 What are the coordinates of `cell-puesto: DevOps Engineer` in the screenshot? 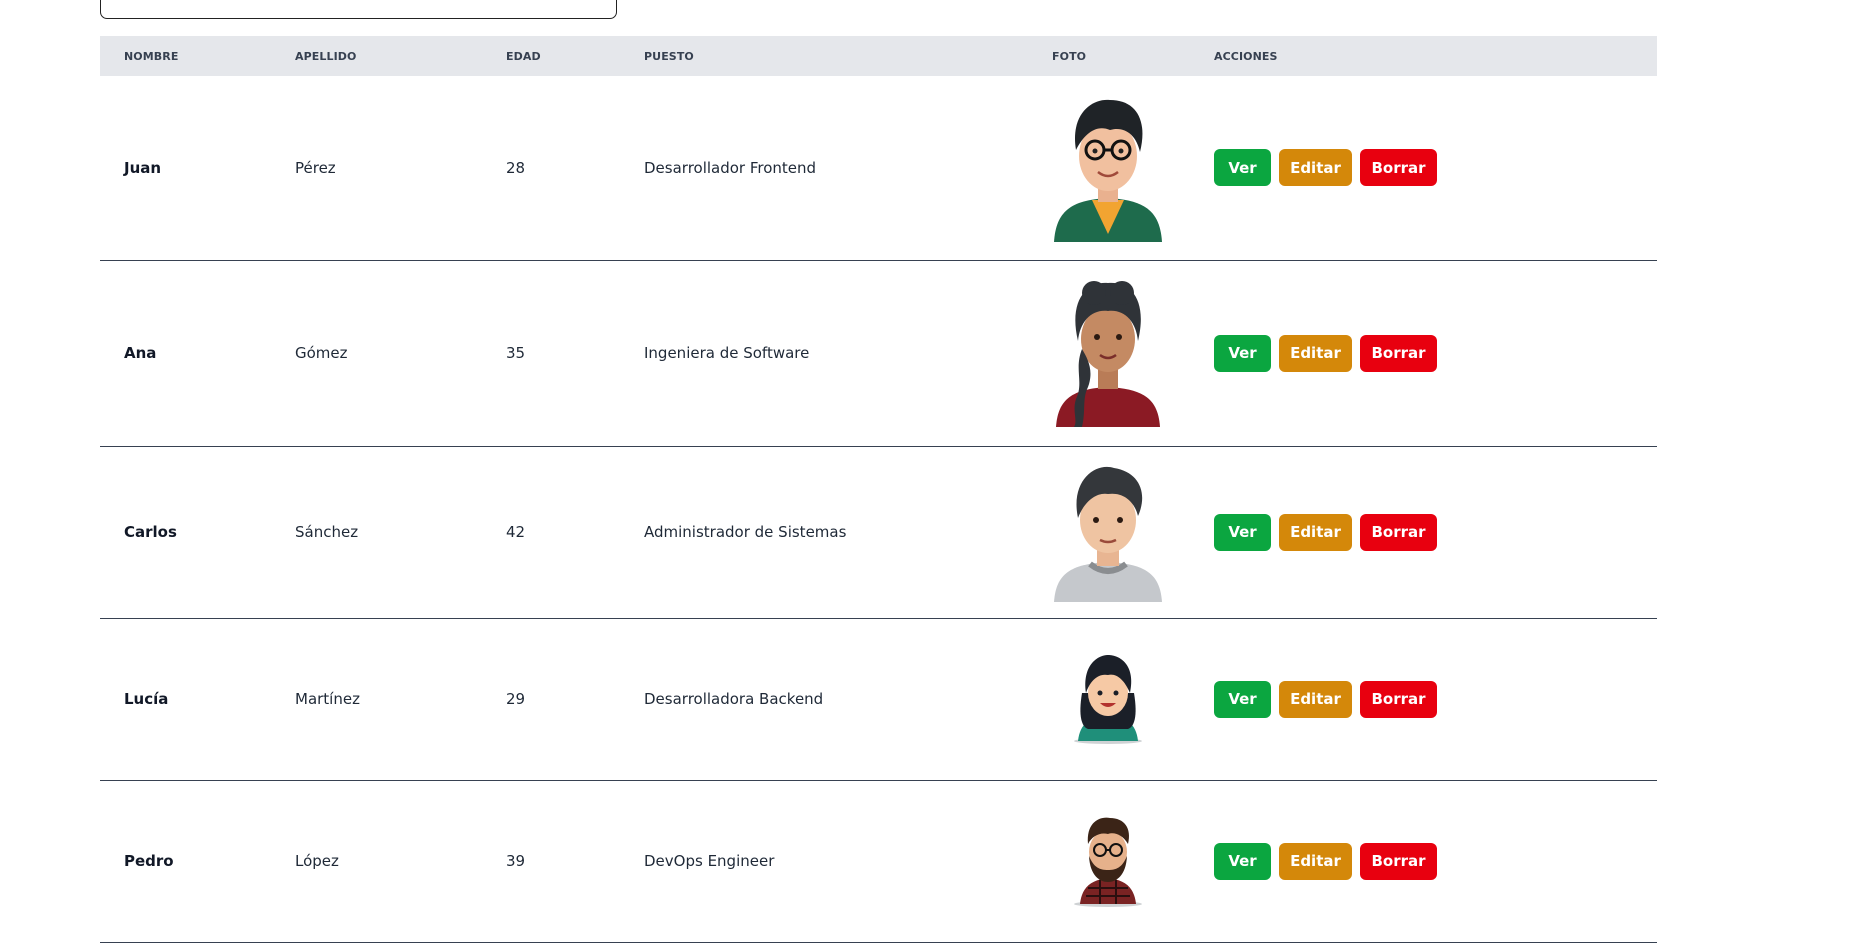 It's located at (709, 861).